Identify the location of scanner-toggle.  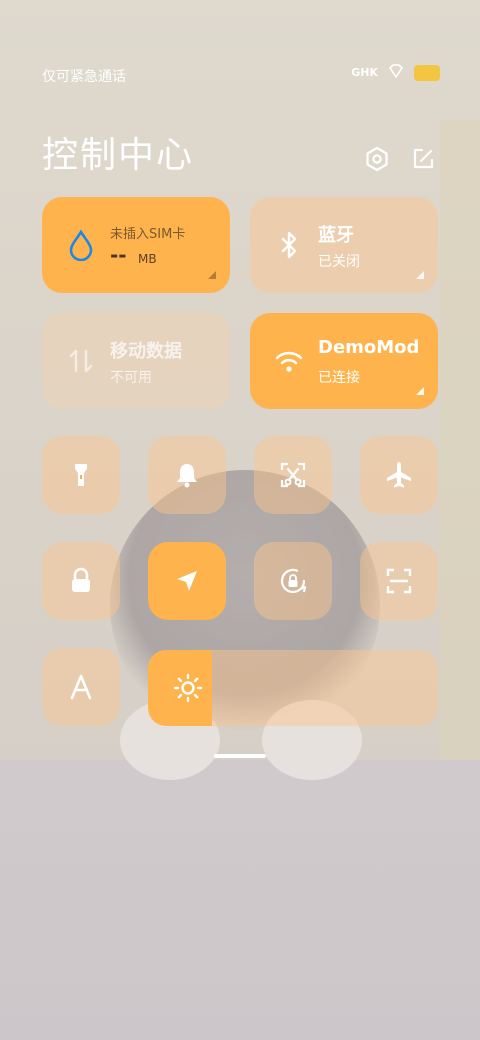
(399, 581).